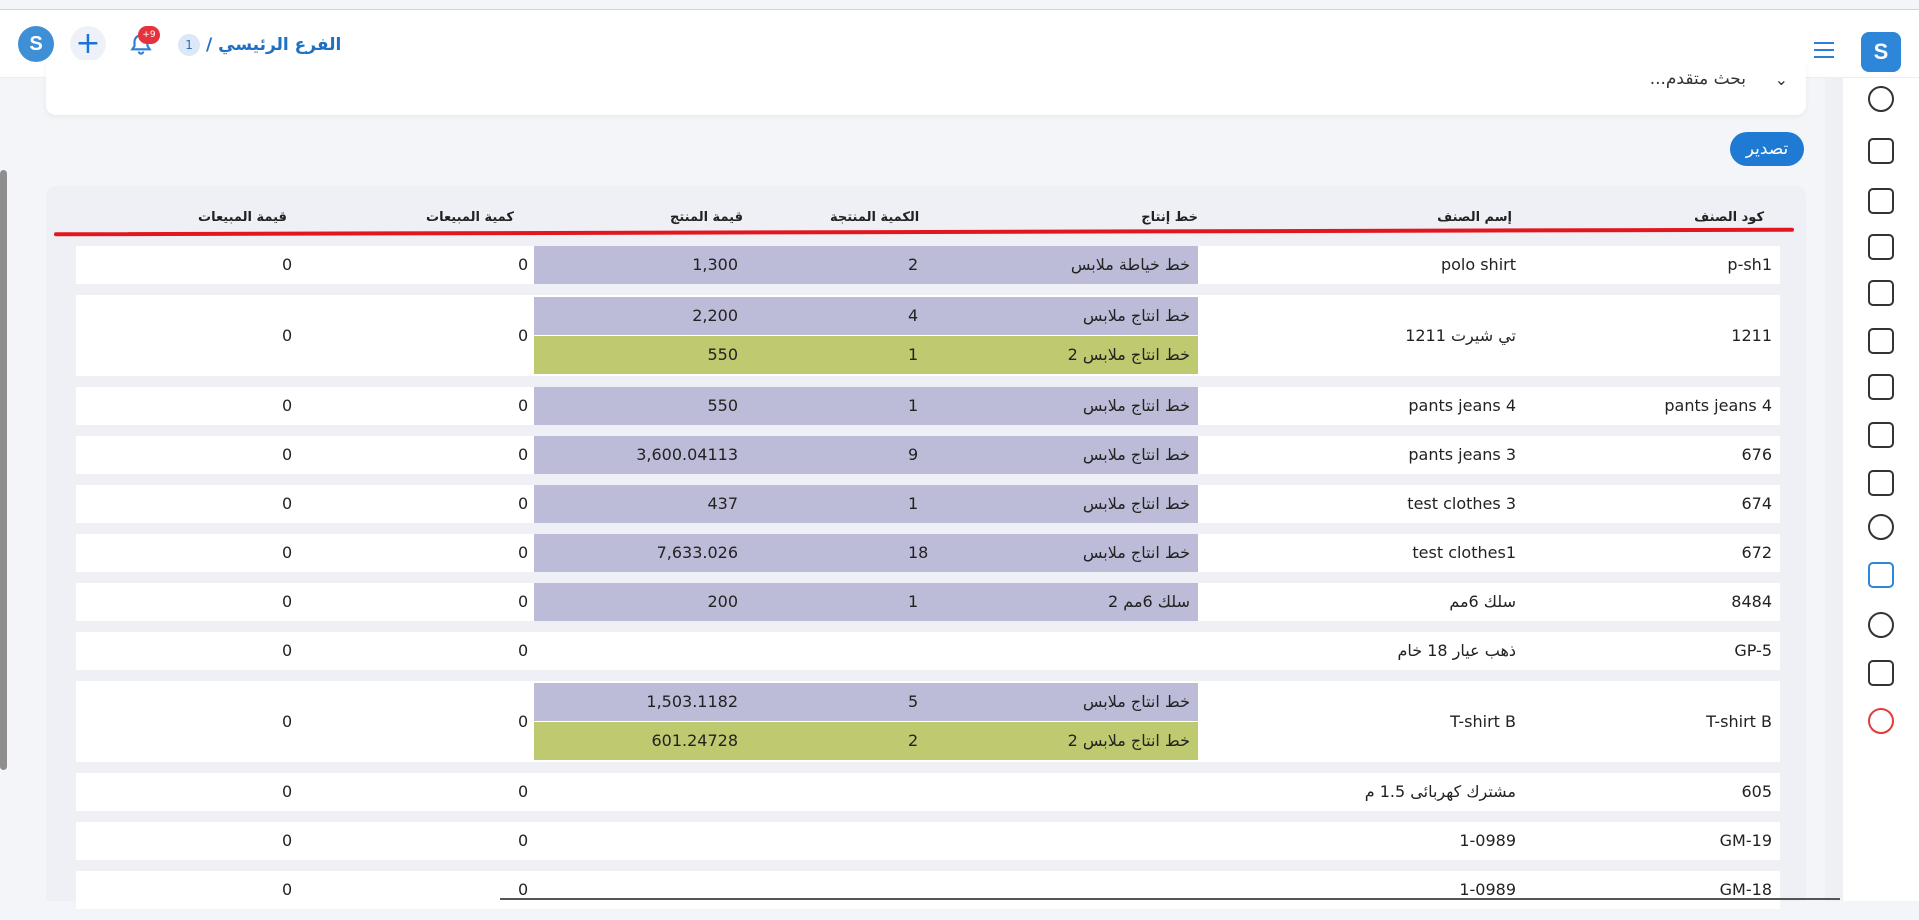  I want to click on notifications-bell-icon: +9, so click(144, 43).